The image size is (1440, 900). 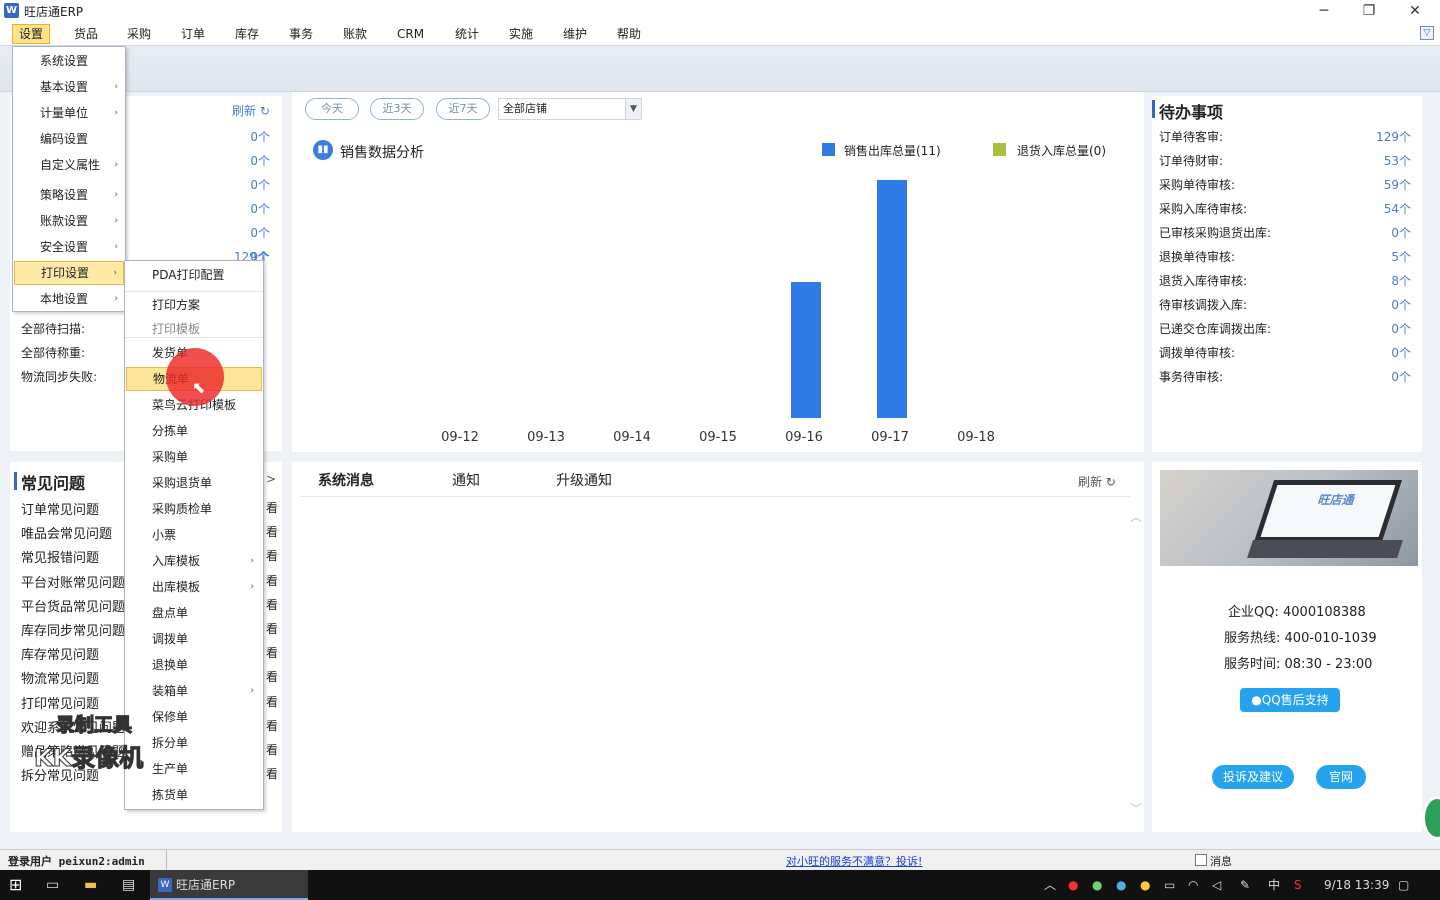 I want to click on restore-button: ❐, so click(x=1369, y=11).